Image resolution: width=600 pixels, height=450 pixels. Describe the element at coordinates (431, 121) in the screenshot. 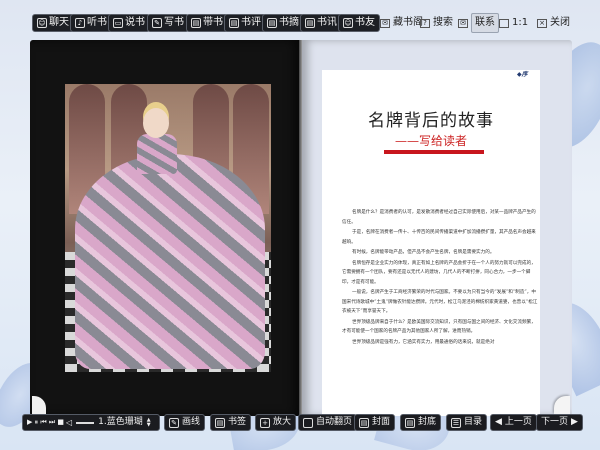

I see `page-title: 名牌背后的故事` at that location.